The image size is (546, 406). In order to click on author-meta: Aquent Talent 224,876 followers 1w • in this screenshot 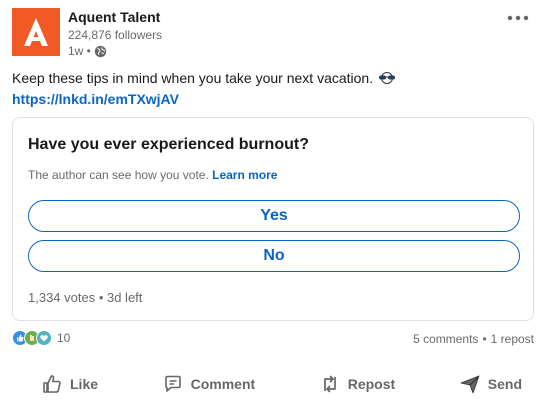, I will do `click(115, 34)`.